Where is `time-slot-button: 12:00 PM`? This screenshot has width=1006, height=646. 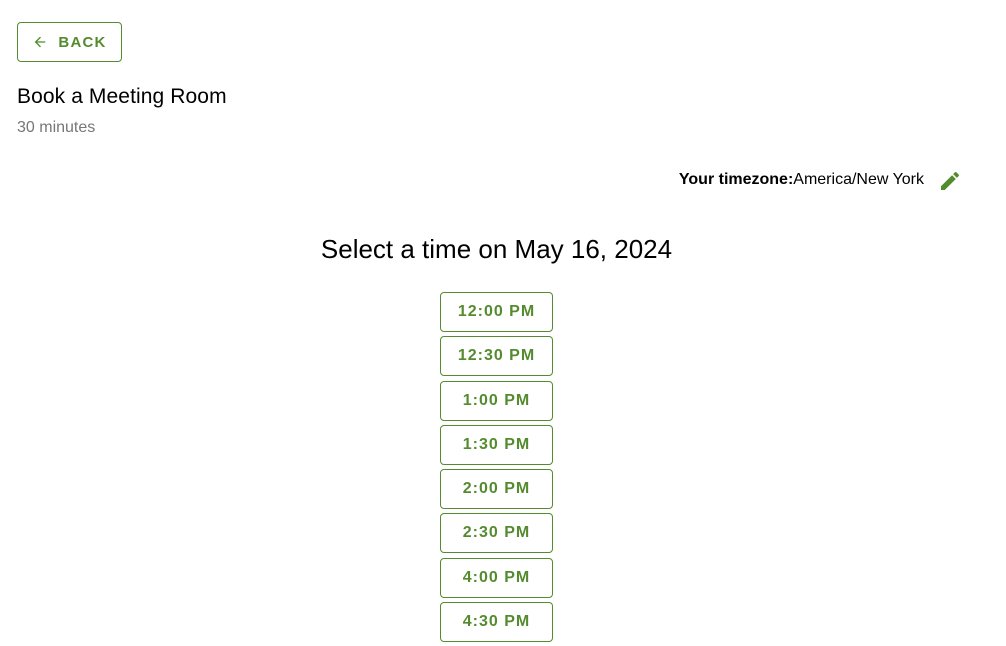 time-slot-button: 12:00 PM is located at coordinates (496, 312).